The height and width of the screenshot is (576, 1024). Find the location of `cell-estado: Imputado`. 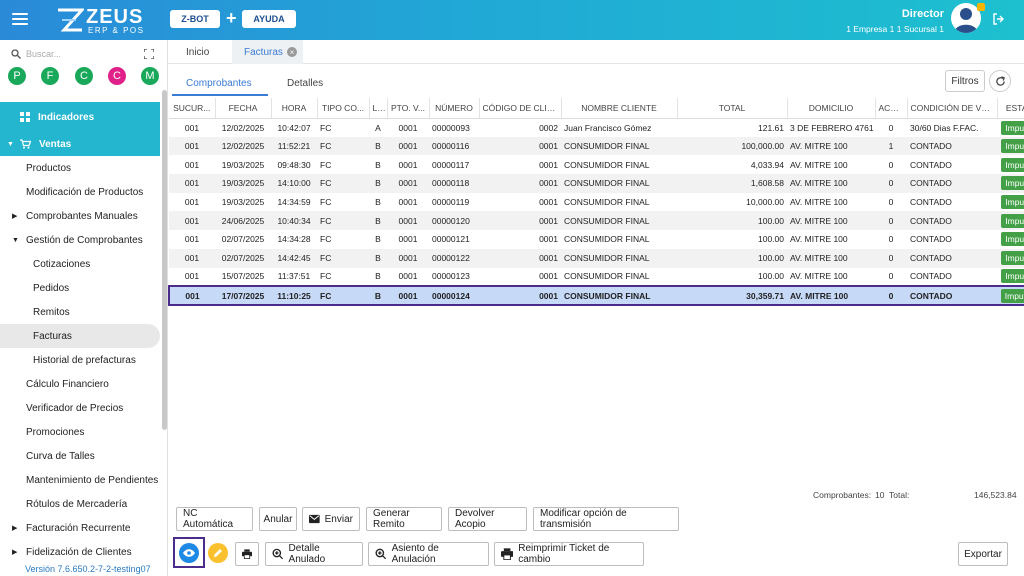

cell-estado: Imputado is located at coordinates (1010, 239).